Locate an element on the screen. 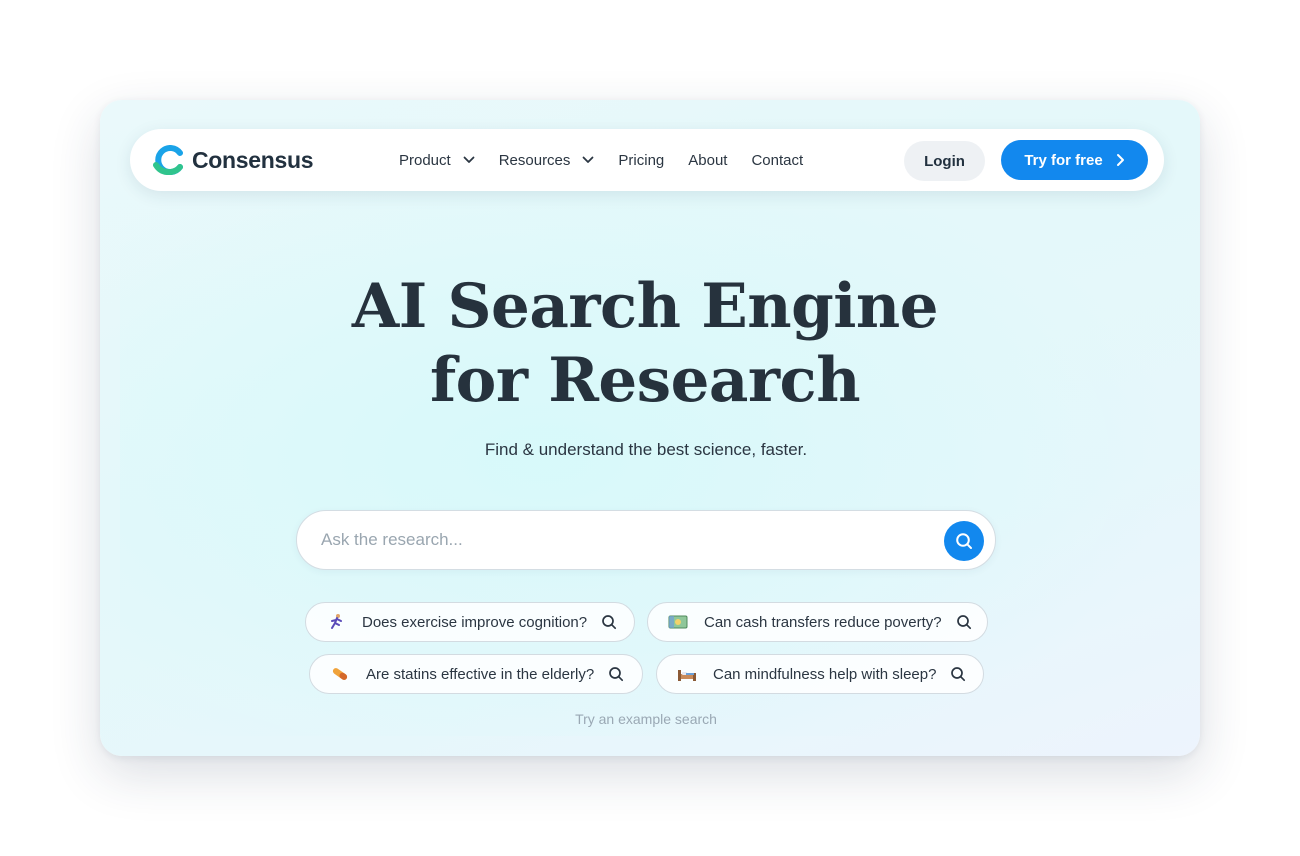 The width and height of the screenshot is (1300, 856). nav-item-label: About is located at coordinates (708, 160).